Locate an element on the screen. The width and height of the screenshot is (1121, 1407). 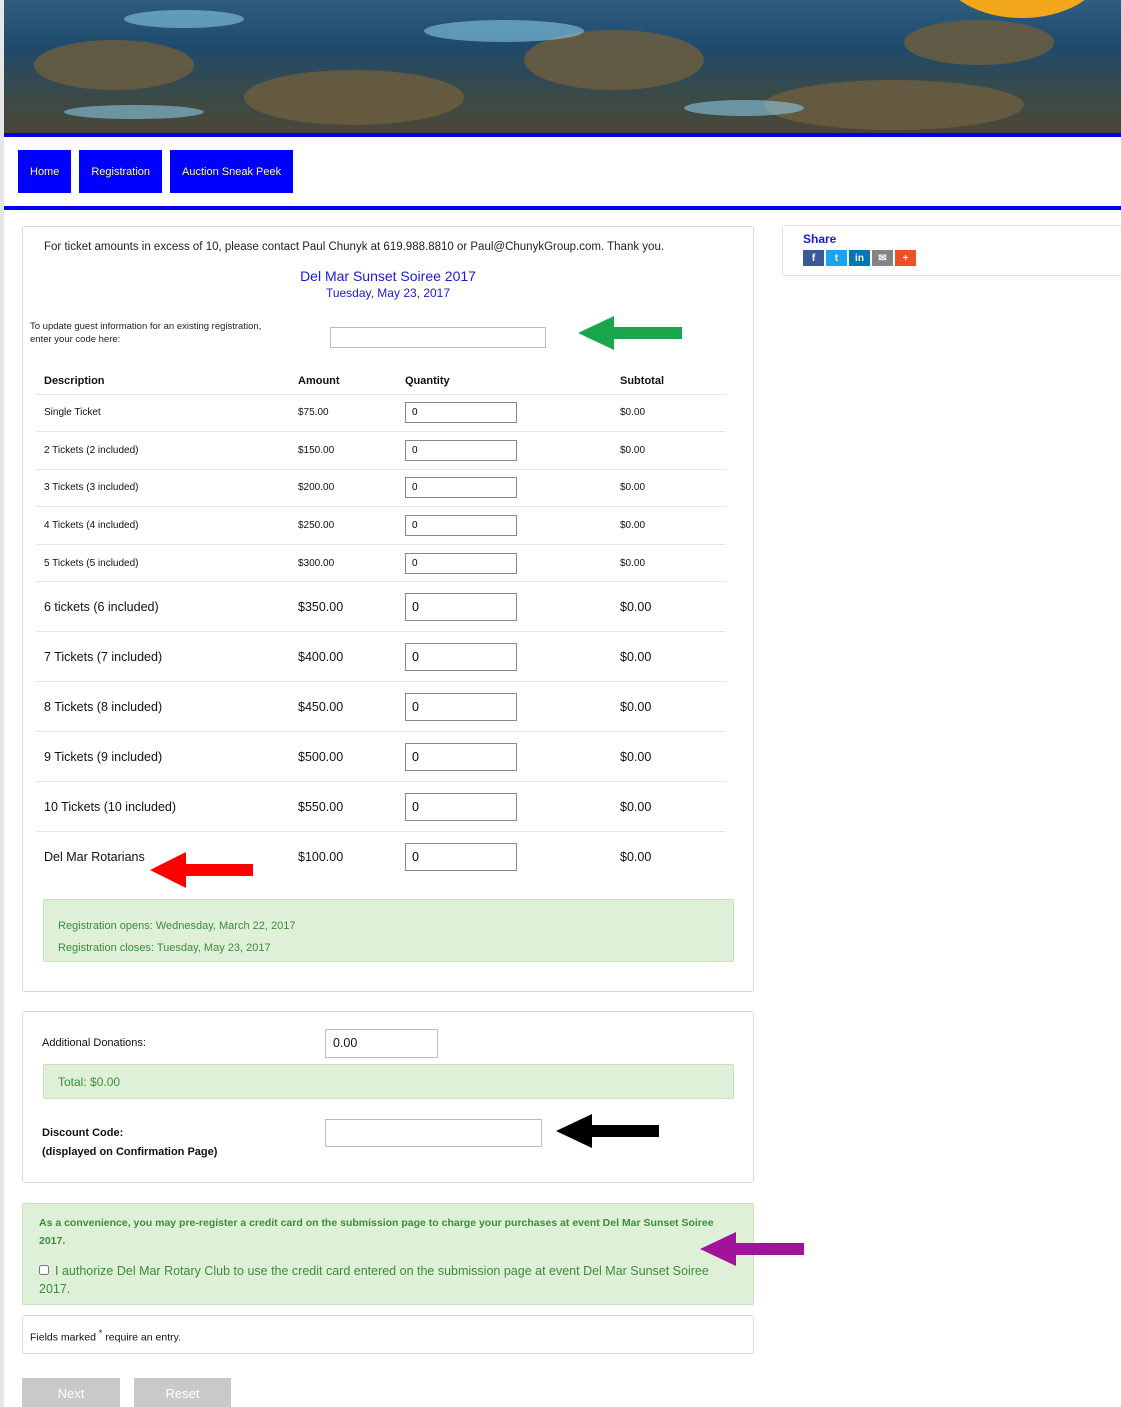
share-title: Share is located at coordinates (820, 239).